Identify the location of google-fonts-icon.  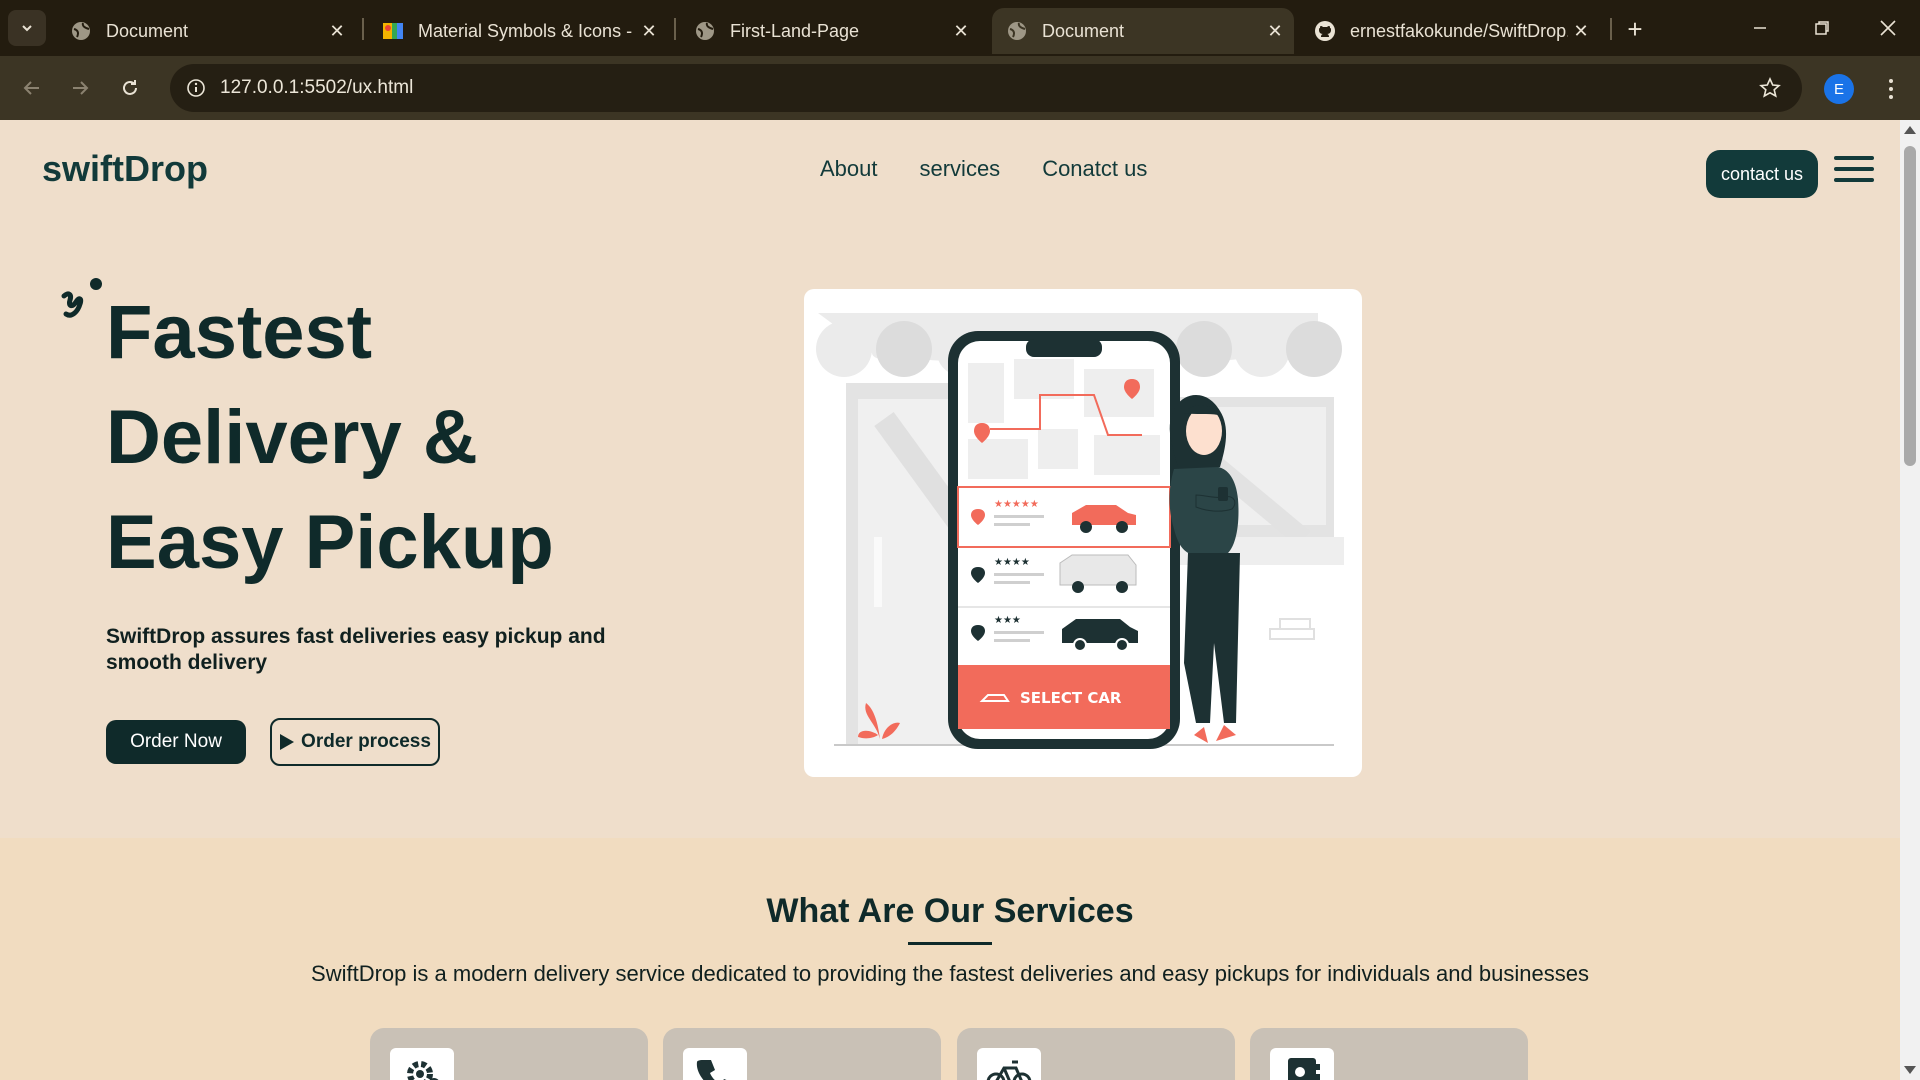
(393, 31).